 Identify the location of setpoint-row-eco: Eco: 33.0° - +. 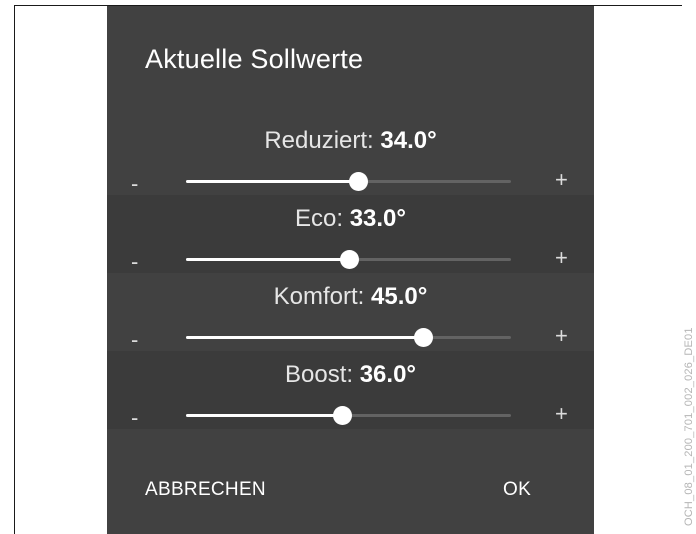
(350, 234).